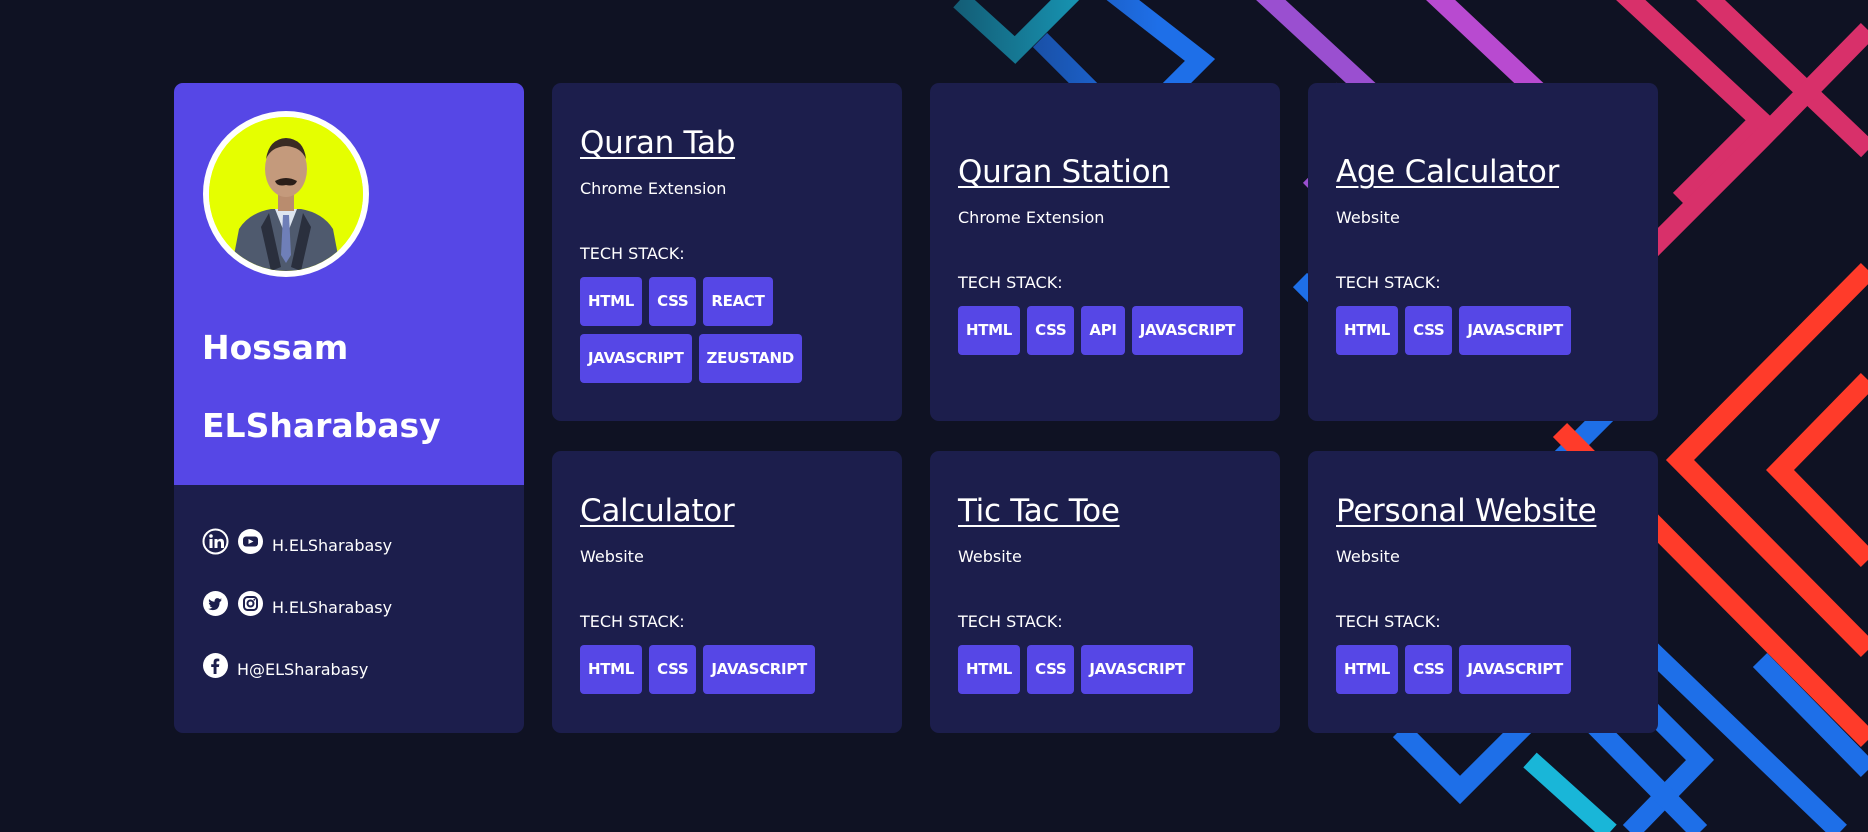  What do you see at coordinates (321, 387) in the screenshot?
I see `profile-name: Hossam ELSharabasy` at bounding box center [321, 387].